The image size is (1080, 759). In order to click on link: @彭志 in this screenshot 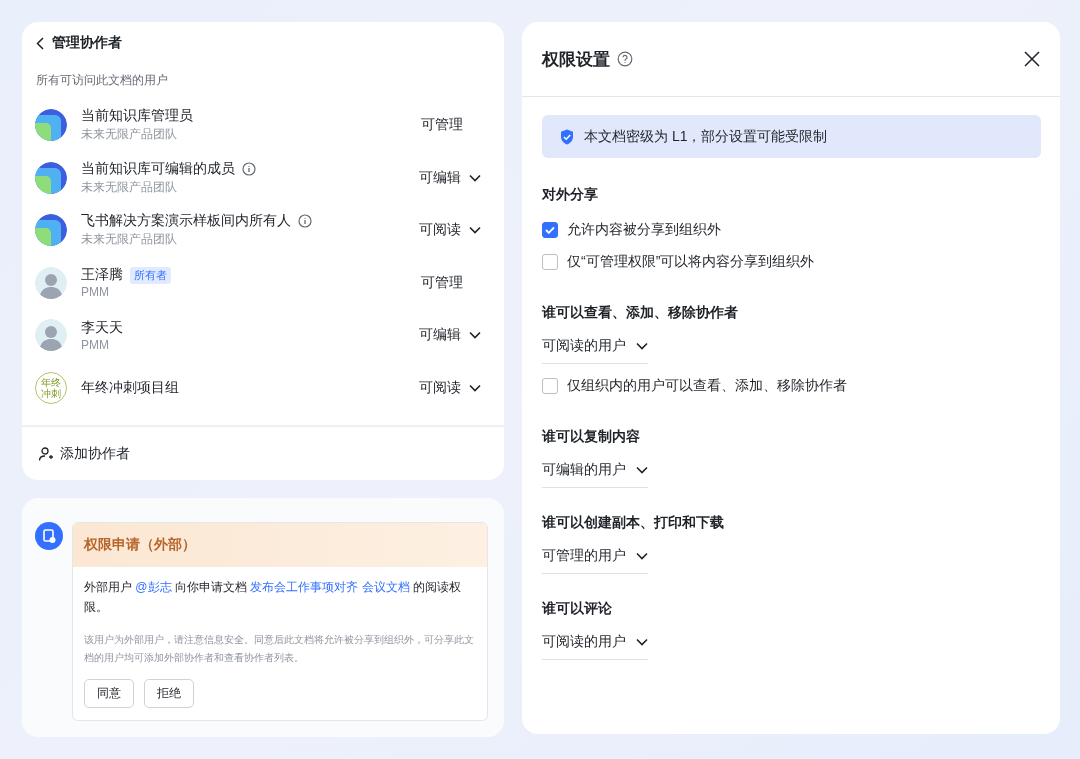, I will do `click(153, 587)`.